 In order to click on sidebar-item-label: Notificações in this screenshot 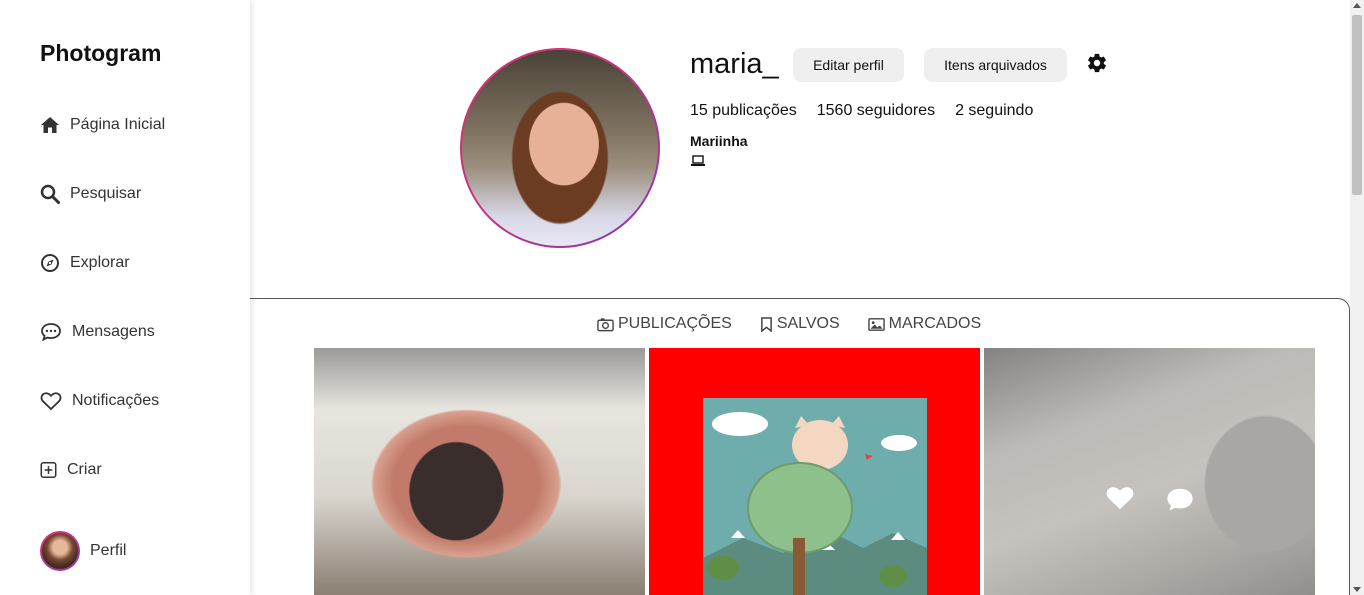, I will do `click(116, 400)`.